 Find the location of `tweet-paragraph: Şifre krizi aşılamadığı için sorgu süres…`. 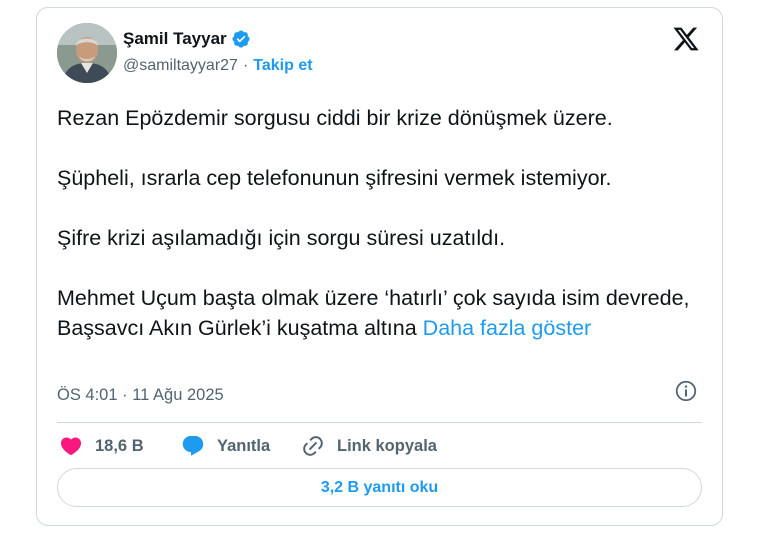

tweet-paragraph: Şifre krizi aşılamadığı için sorgu süres… is located at coordinates (281, 238).